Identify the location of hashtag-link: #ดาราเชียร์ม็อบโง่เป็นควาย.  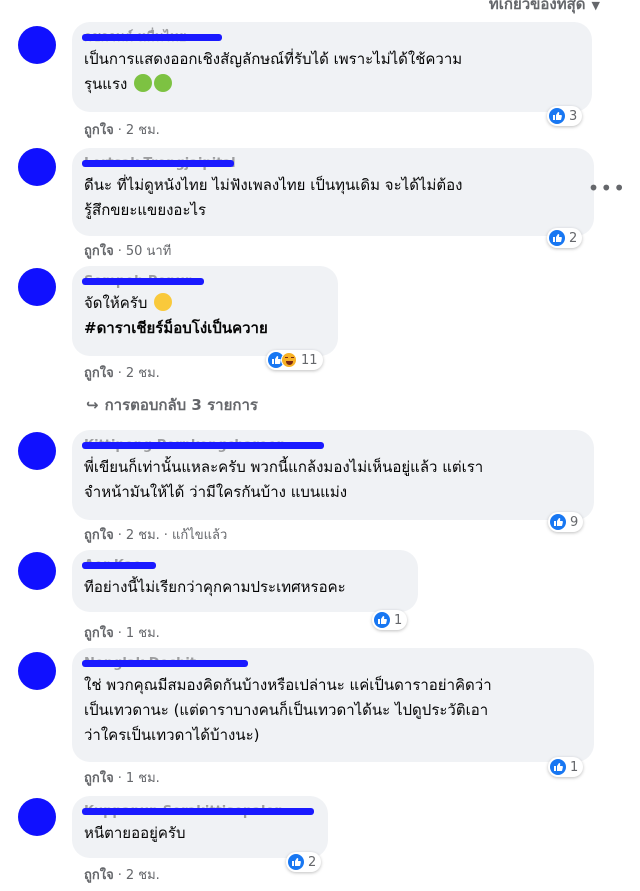
(176, 328).